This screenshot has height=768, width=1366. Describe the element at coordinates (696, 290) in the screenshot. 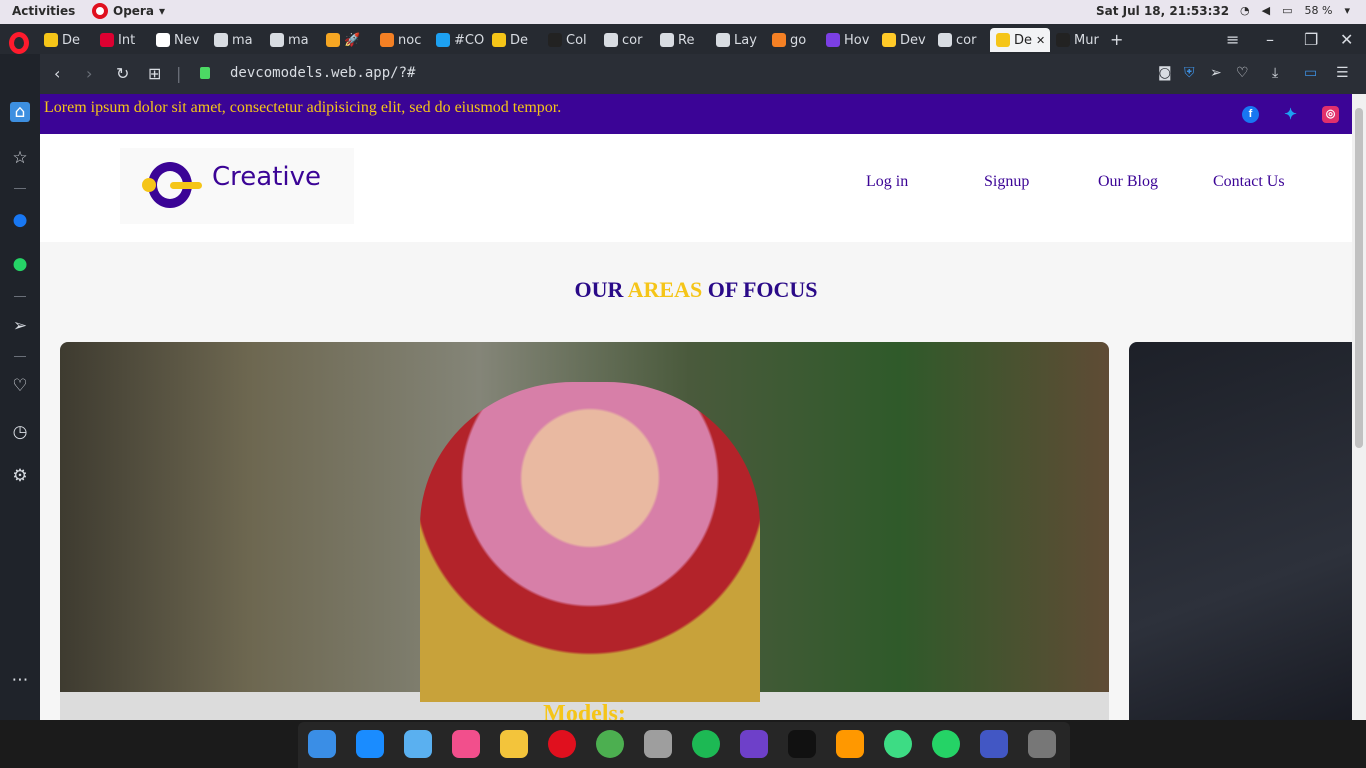

I see `section-title: OUR AREAS OF FOCUS` at that location.